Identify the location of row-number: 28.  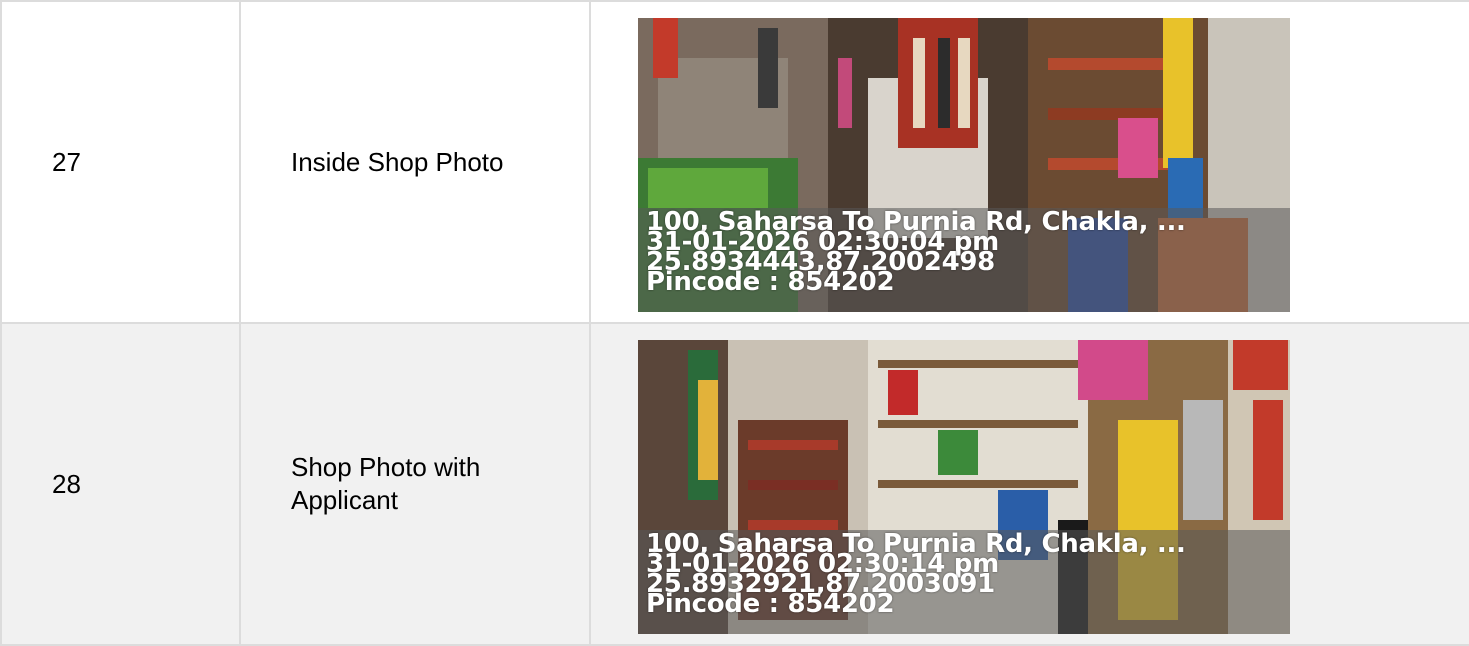
(120, 484).